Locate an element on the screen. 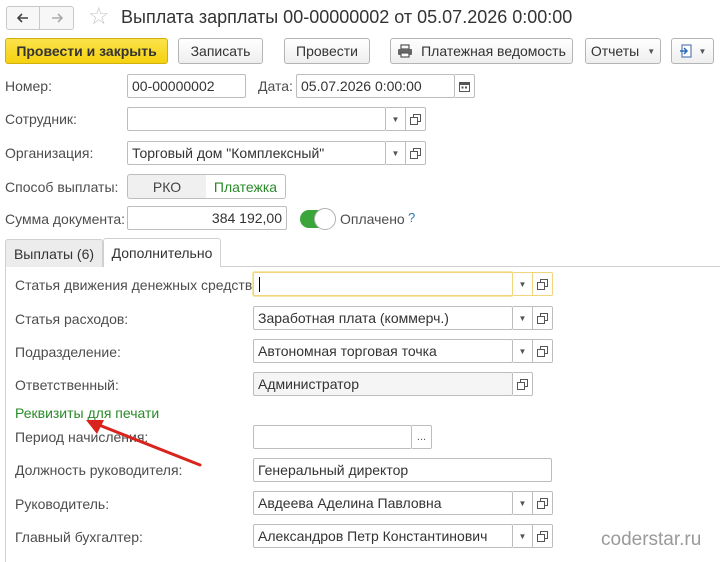  payment-method-payment-order: Платежка is located at coordinates (246, 186).